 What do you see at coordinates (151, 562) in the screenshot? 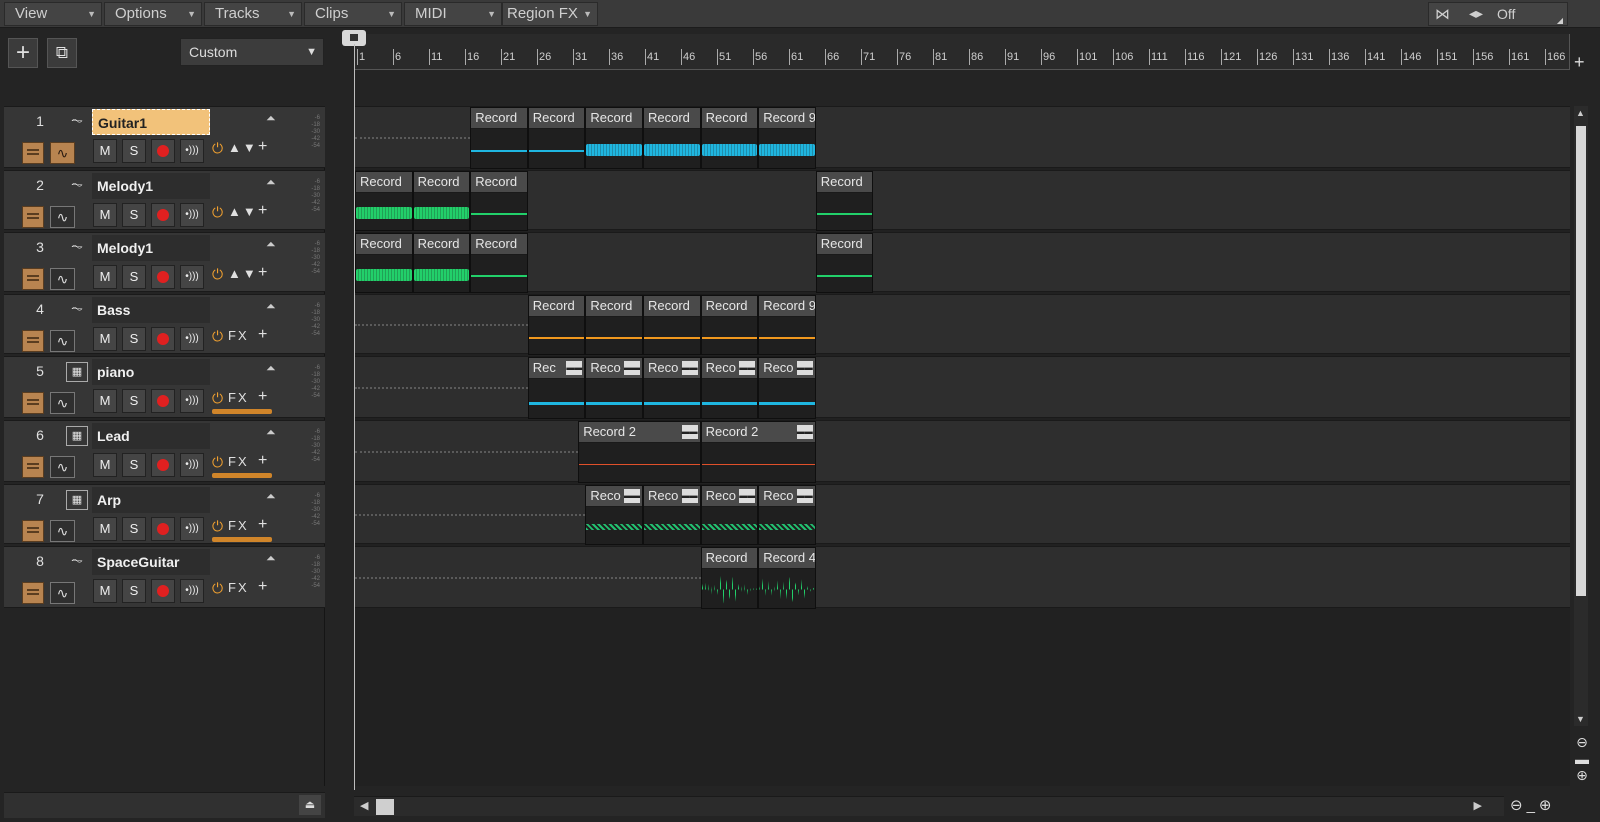
I see `track-name-field: SpaceGuitar` at bounding box center [151, 562].